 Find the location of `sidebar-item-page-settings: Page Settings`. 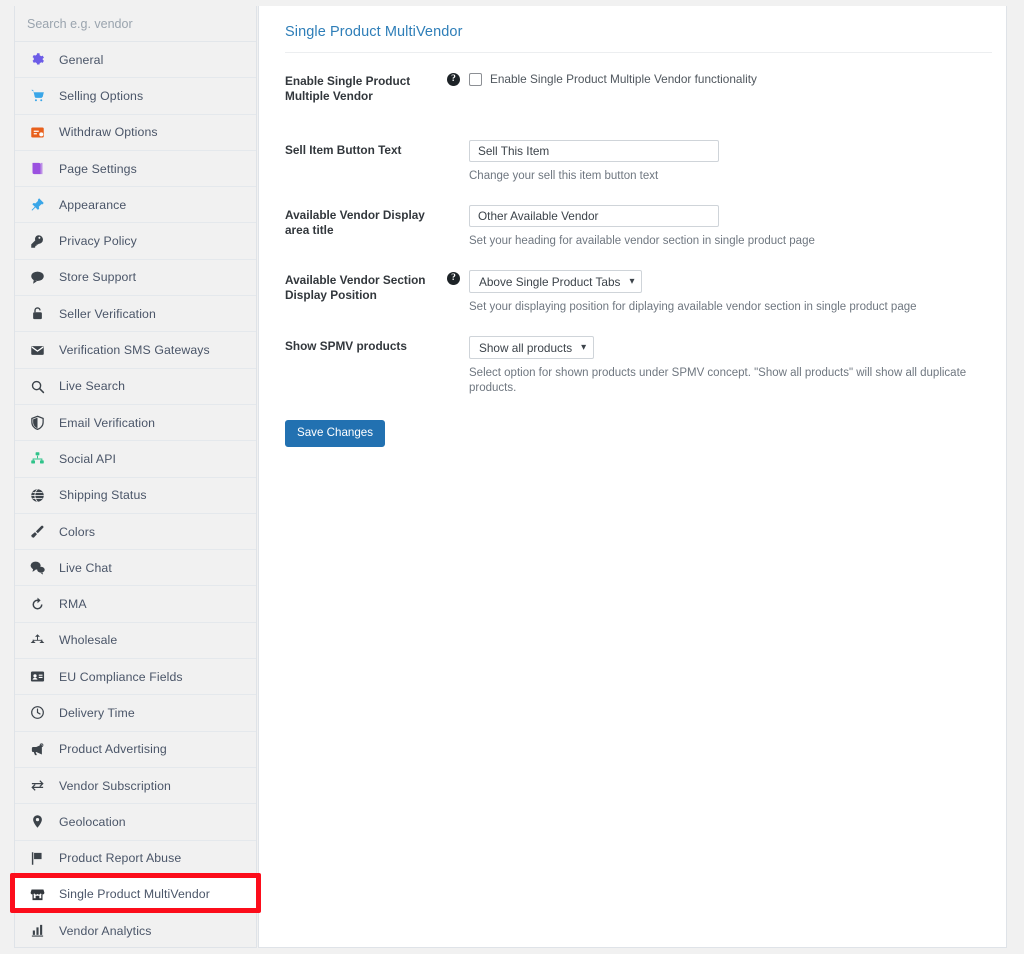

sidebar-item-page-settings: Page Settings is located at coordinates (135, 169).